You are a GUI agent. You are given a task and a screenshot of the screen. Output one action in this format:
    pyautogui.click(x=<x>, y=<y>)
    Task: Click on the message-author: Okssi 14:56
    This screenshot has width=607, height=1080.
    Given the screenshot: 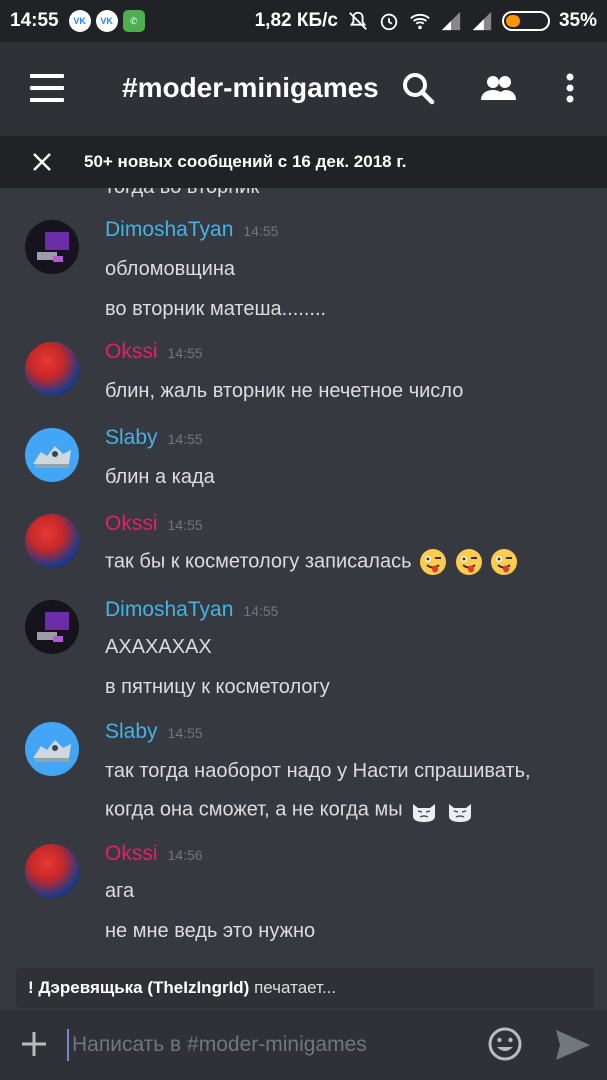 What is the action you would take?
    pyautogui.click(x=154, y=854)
    